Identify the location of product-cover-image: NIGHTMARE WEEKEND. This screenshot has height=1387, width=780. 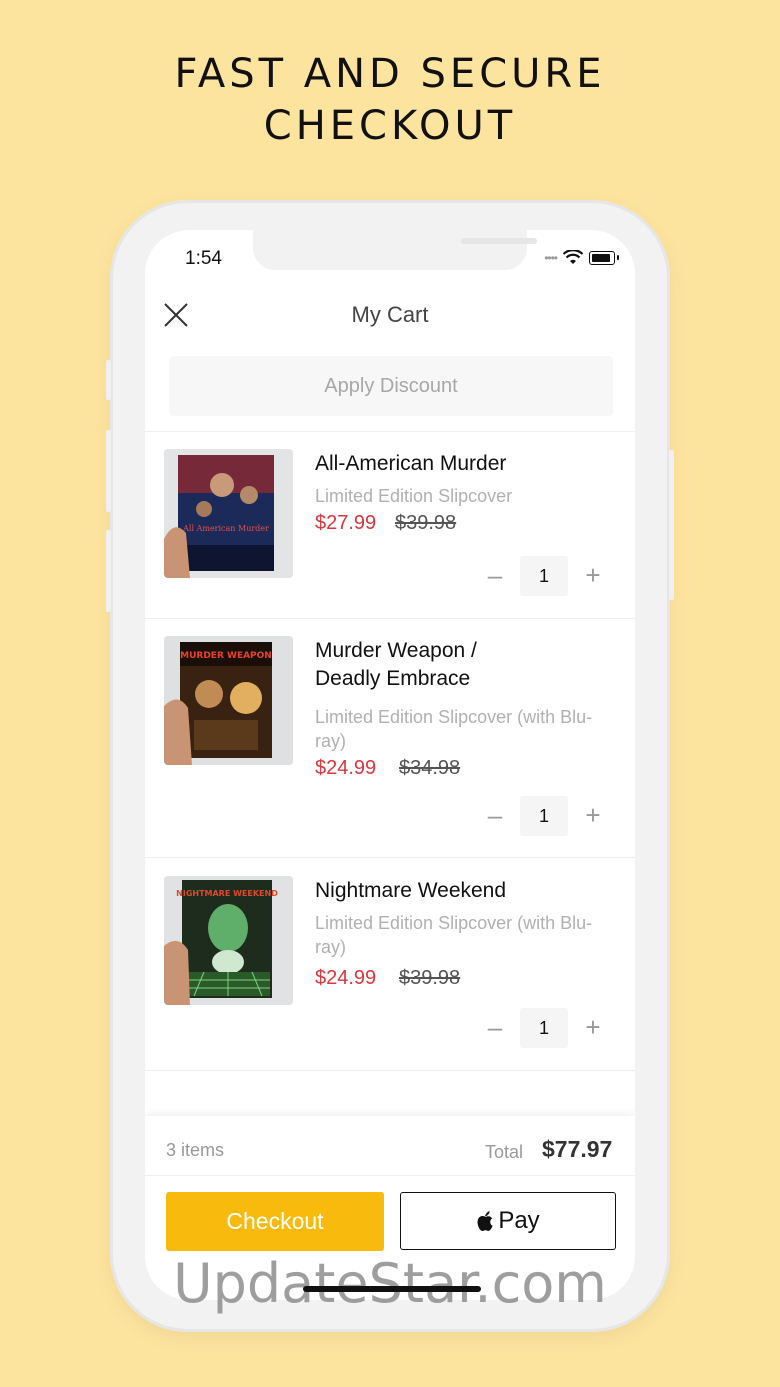
(228, 940).